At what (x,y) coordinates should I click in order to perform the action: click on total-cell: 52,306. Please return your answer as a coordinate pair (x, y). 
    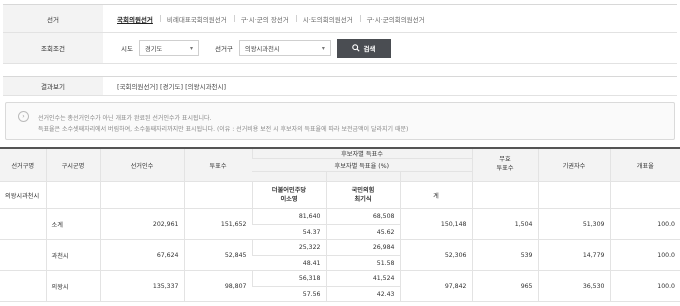
    Looking at the image, I should click on (435, 255).